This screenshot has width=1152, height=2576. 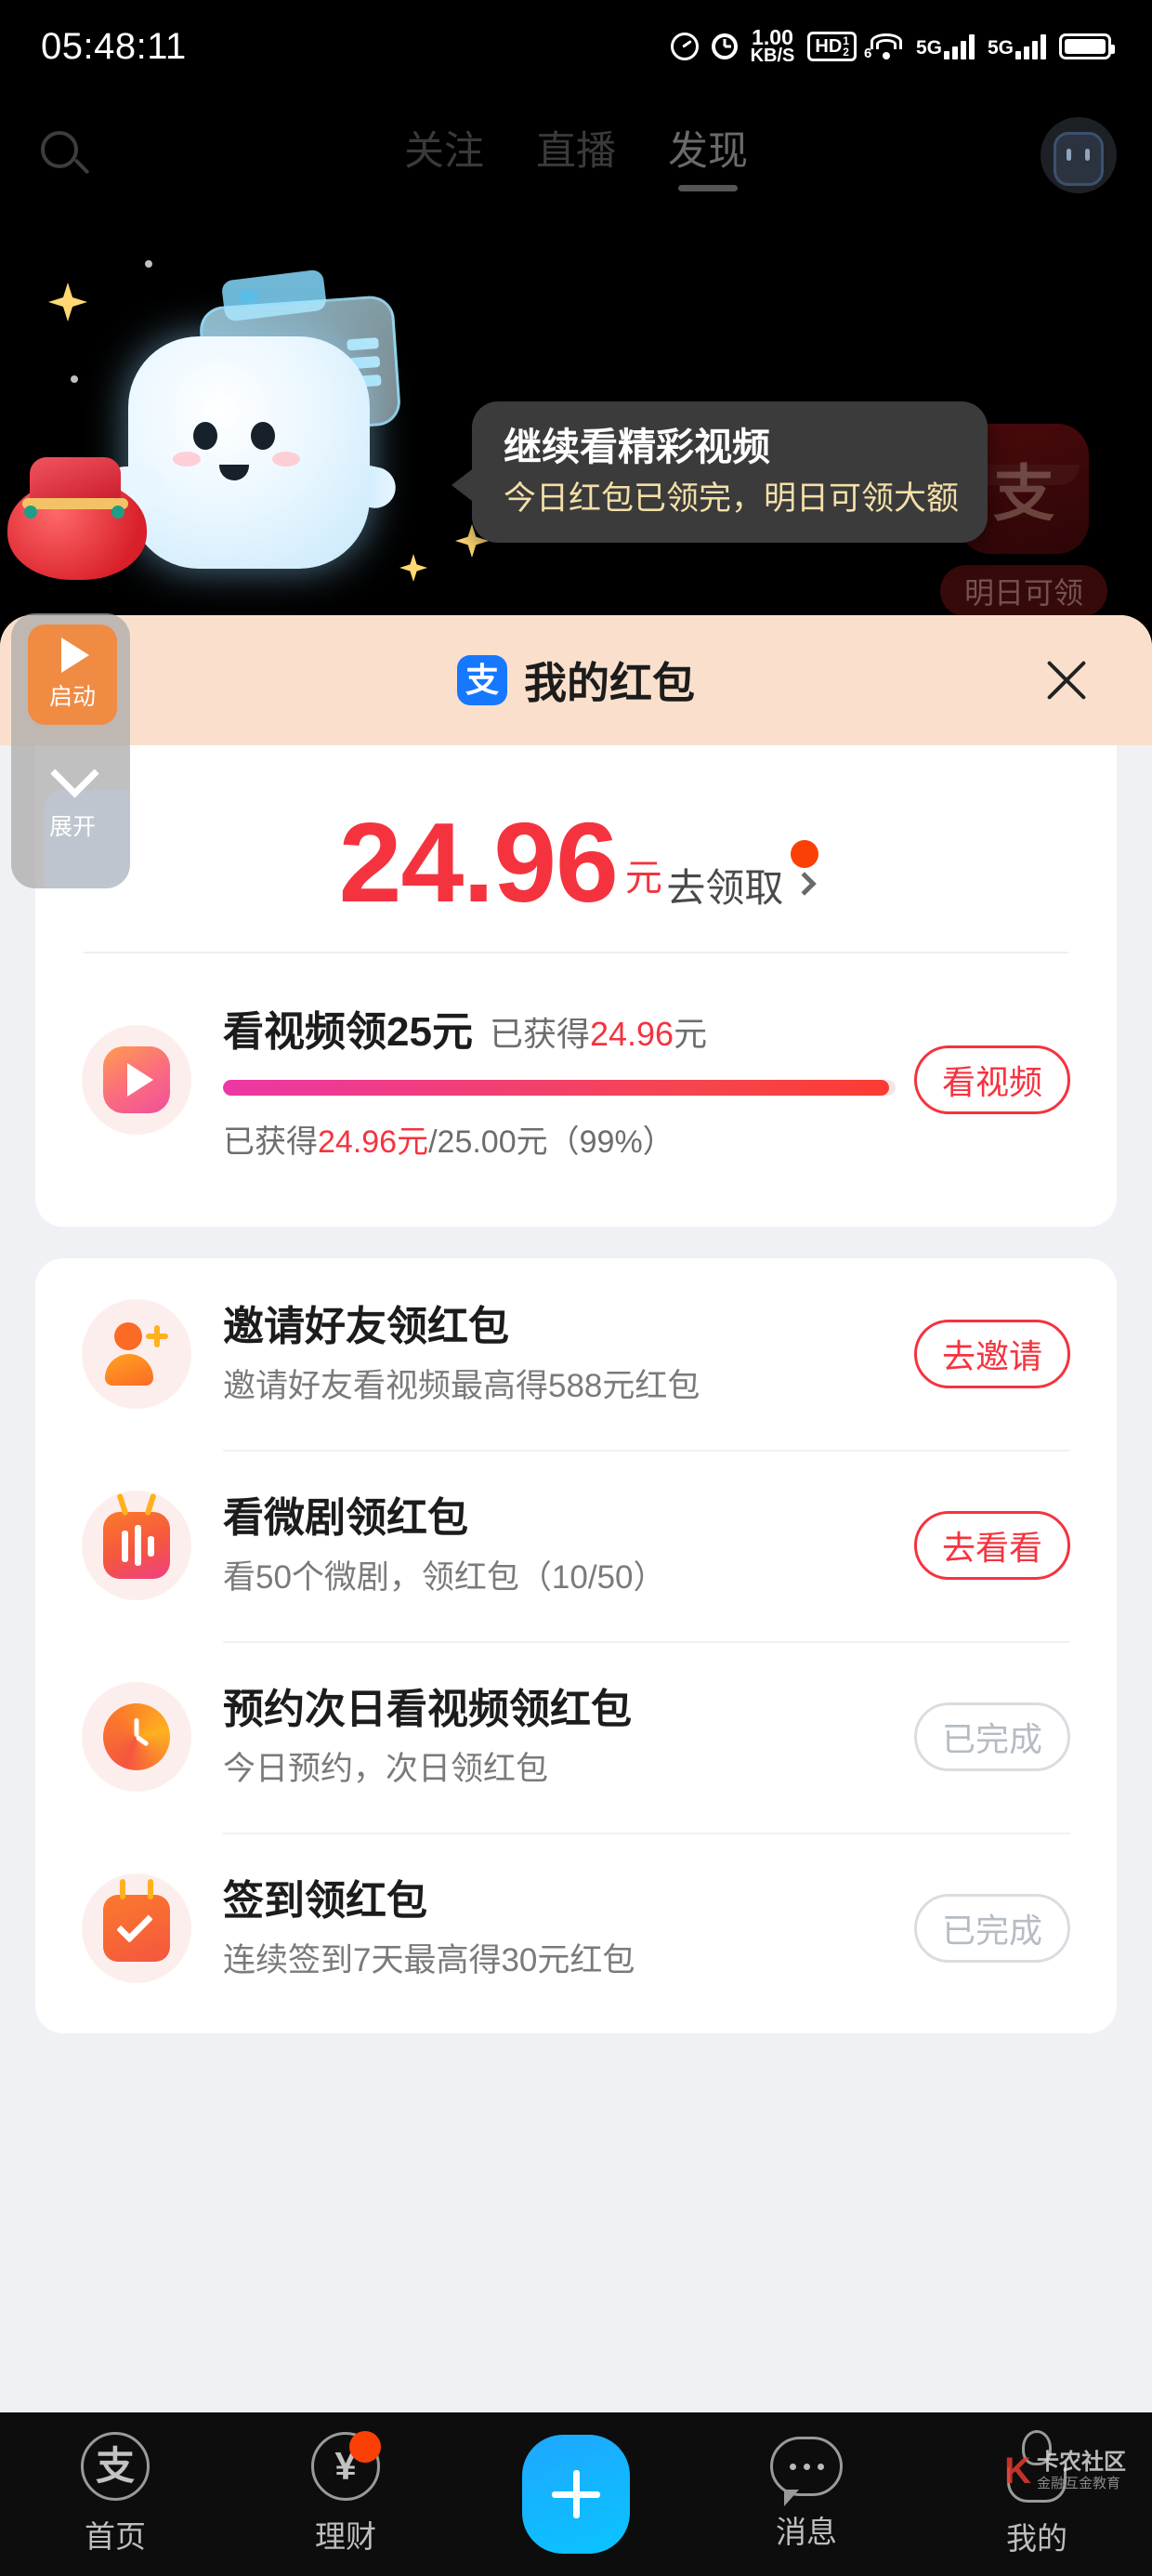 What do you see at coordinates (70, 750) in the screenshot?
I see `floating-automation-widget: 启动 展开` at bounding box center [70, 750].